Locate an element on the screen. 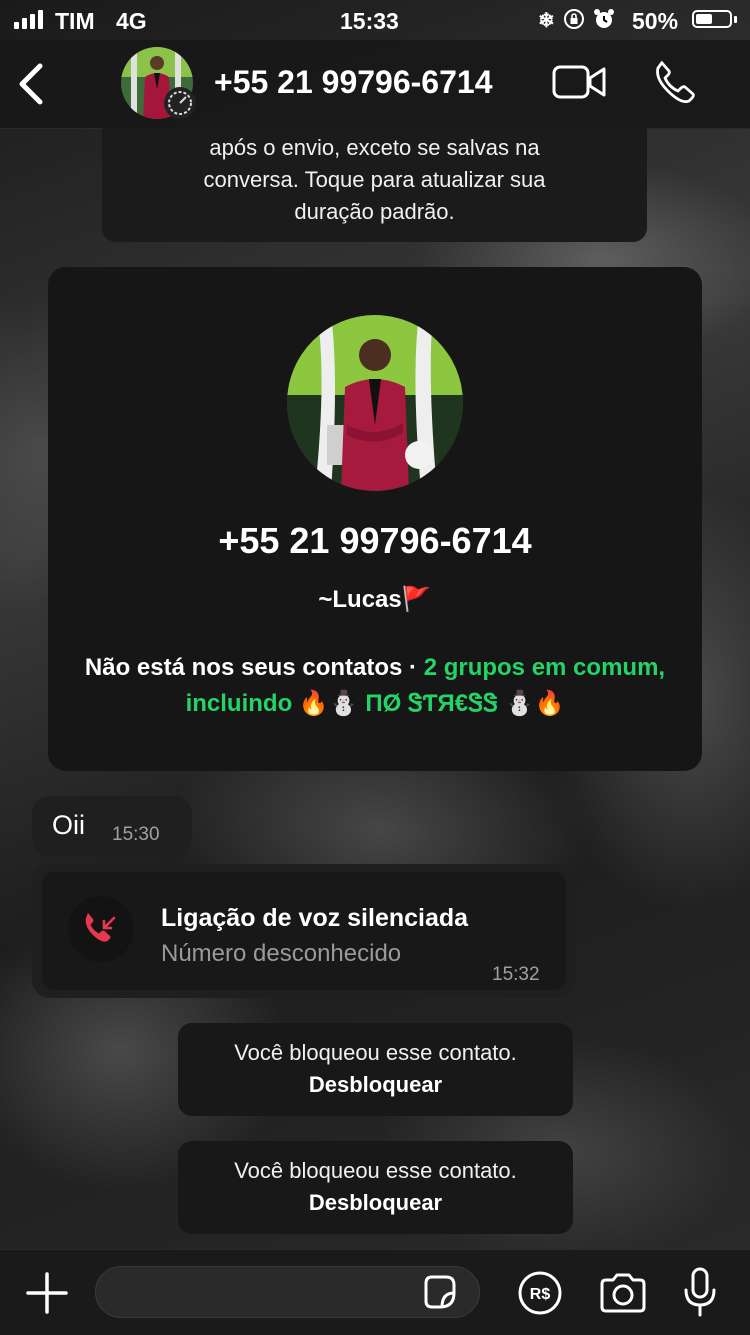 The height and width of the screenshot is (1335, 750). status-icons: ❄ is located at coordinates (576, 20).